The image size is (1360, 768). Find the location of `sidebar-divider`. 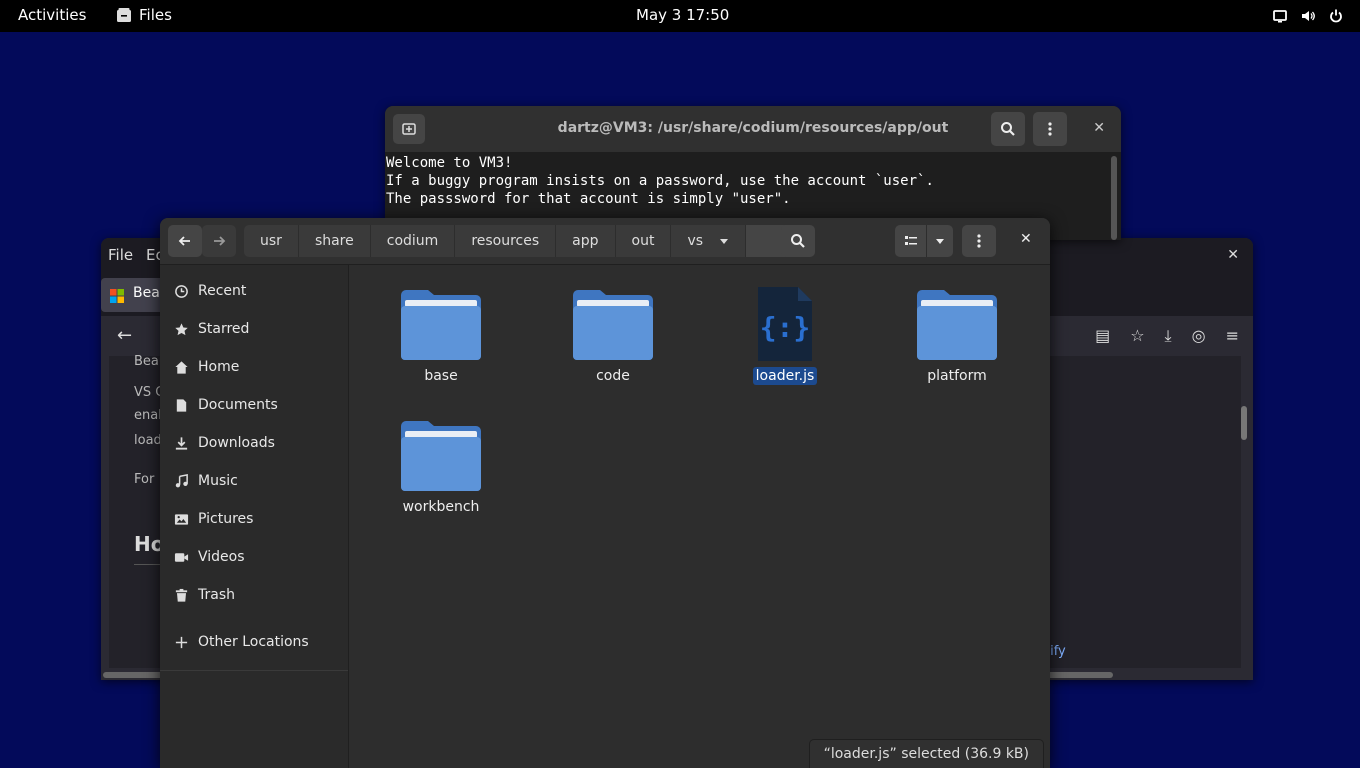

sidebar-divider is located at coordinates (254, 670).